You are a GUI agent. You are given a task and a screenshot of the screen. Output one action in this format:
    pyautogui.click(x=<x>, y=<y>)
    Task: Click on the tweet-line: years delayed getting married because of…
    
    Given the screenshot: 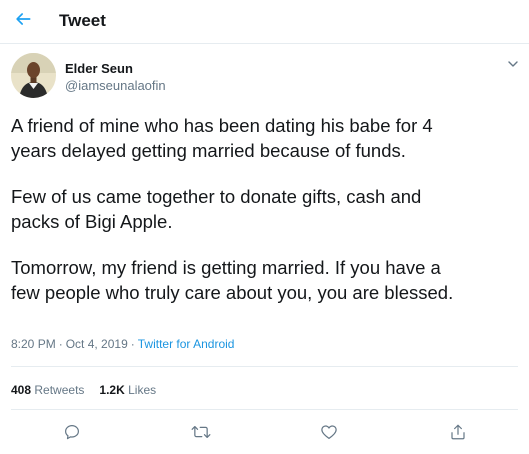 What is the action you would take?
    pyautogui.click(x=208, y=150)
    